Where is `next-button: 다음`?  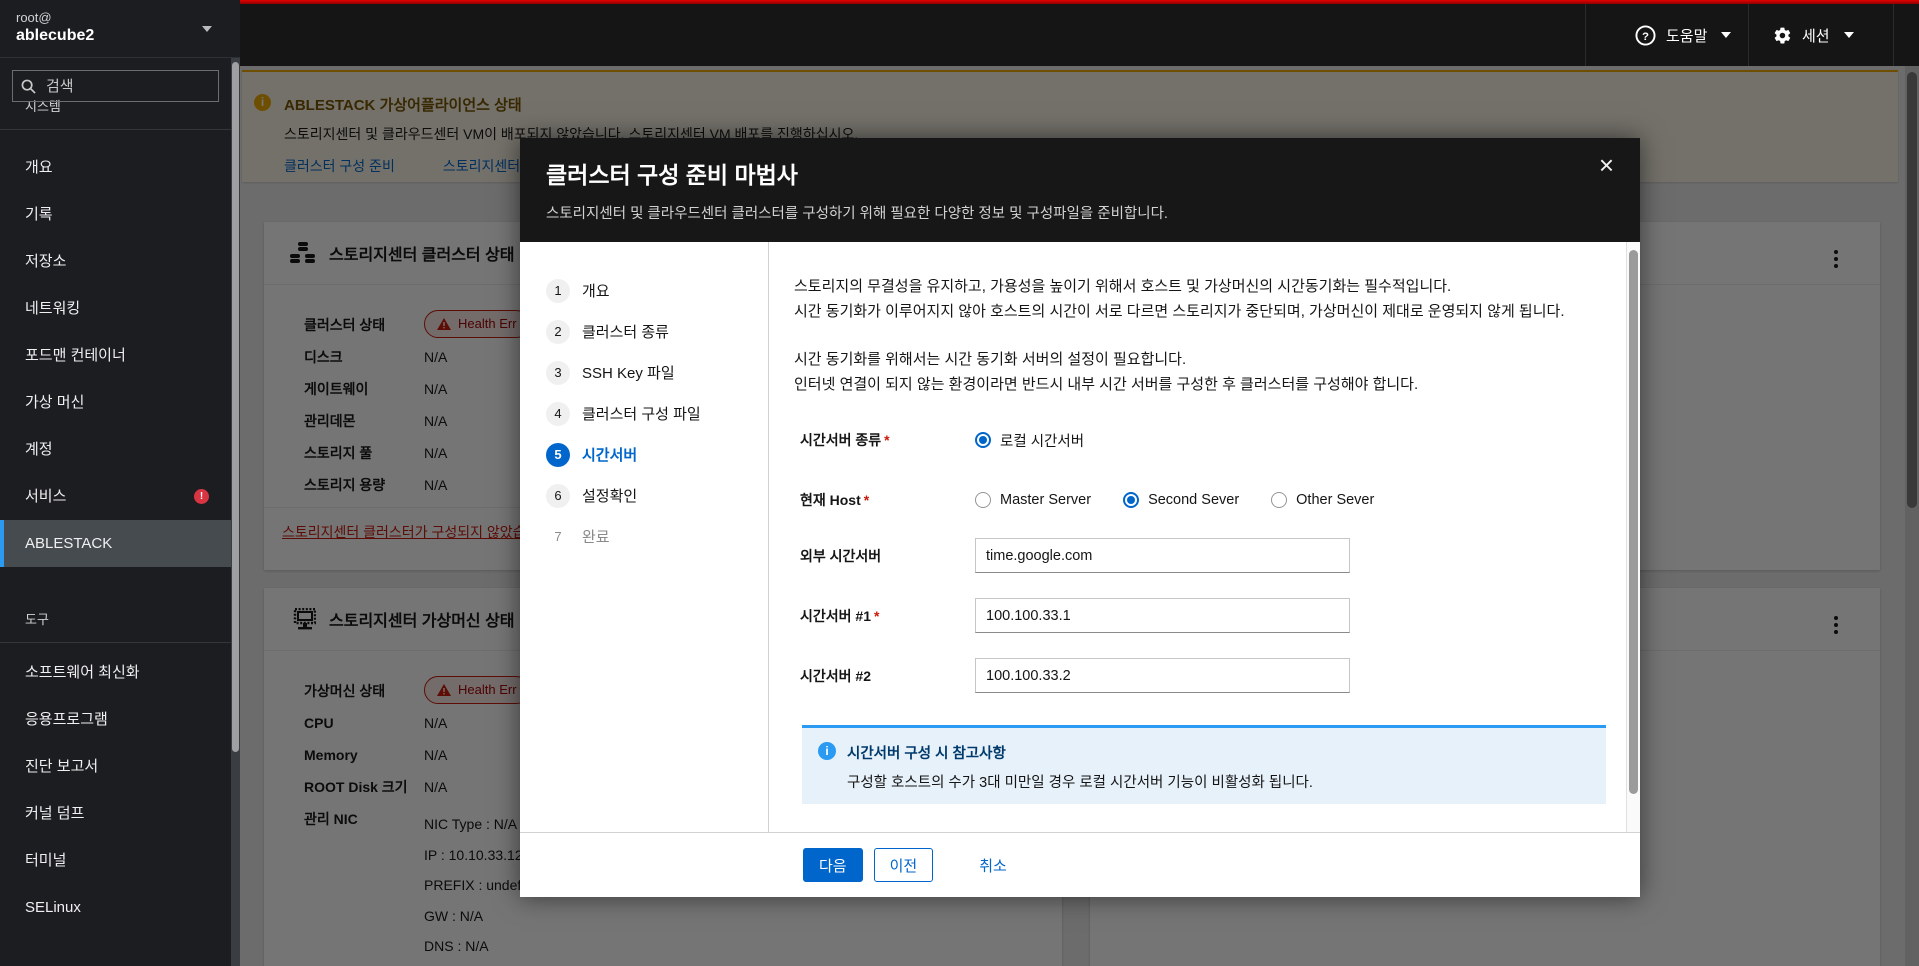 next-button: 다음 is located at coordinates (833, 865).